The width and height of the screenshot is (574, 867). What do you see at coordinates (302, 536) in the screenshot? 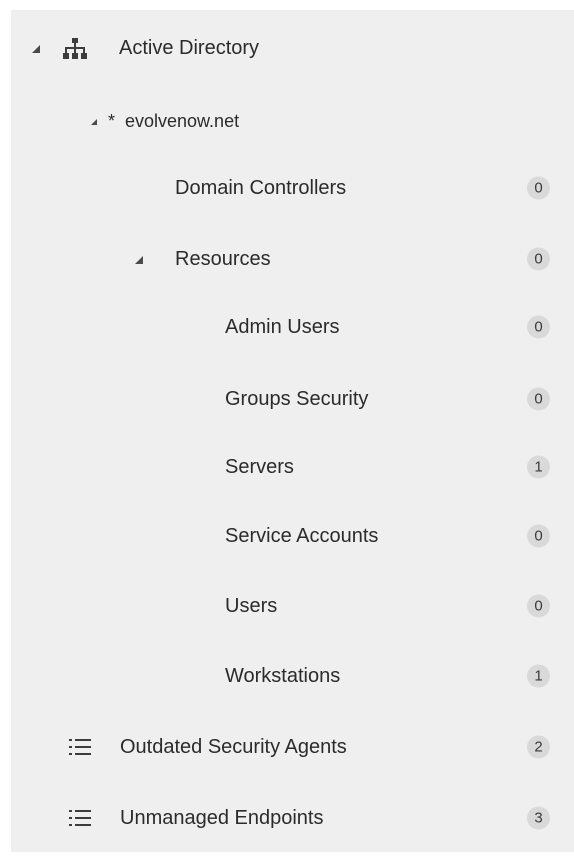
I see `tree-item-label: Service Accounts` at bounding box center [302, 536].